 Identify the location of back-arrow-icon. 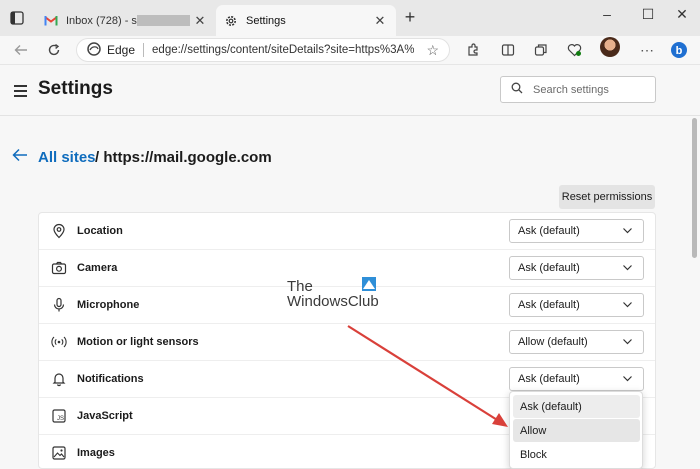
(20, 157).